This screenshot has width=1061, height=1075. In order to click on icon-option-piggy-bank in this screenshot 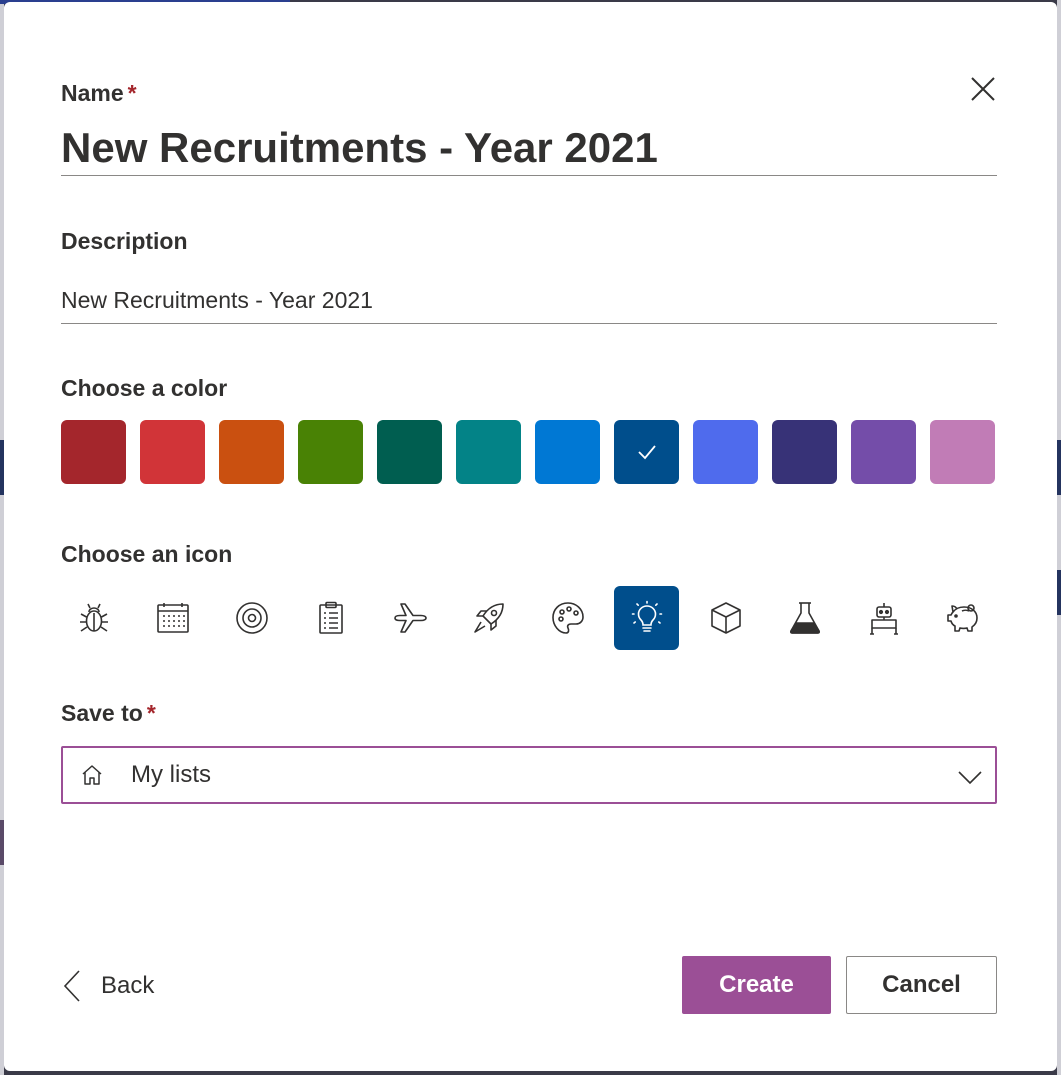, I will do `click(962, 618)`.